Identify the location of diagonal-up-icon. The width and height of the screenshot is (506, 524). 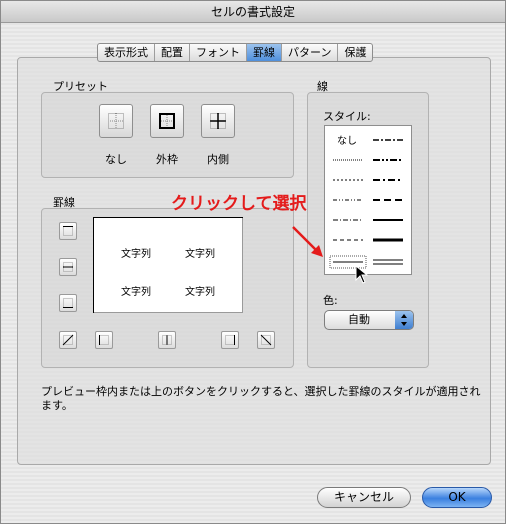
(68, 340).